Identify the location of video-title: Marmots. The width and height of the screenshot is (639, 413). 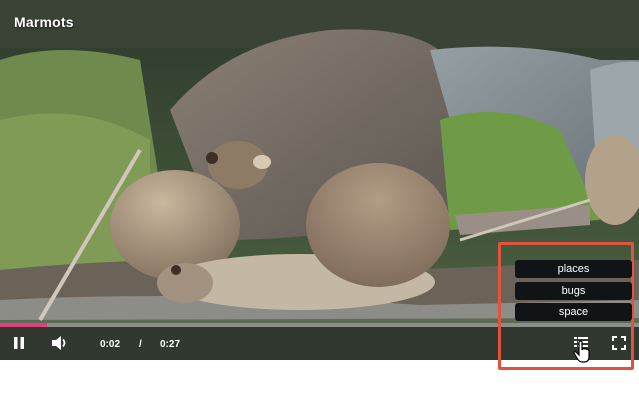
(44, 22).